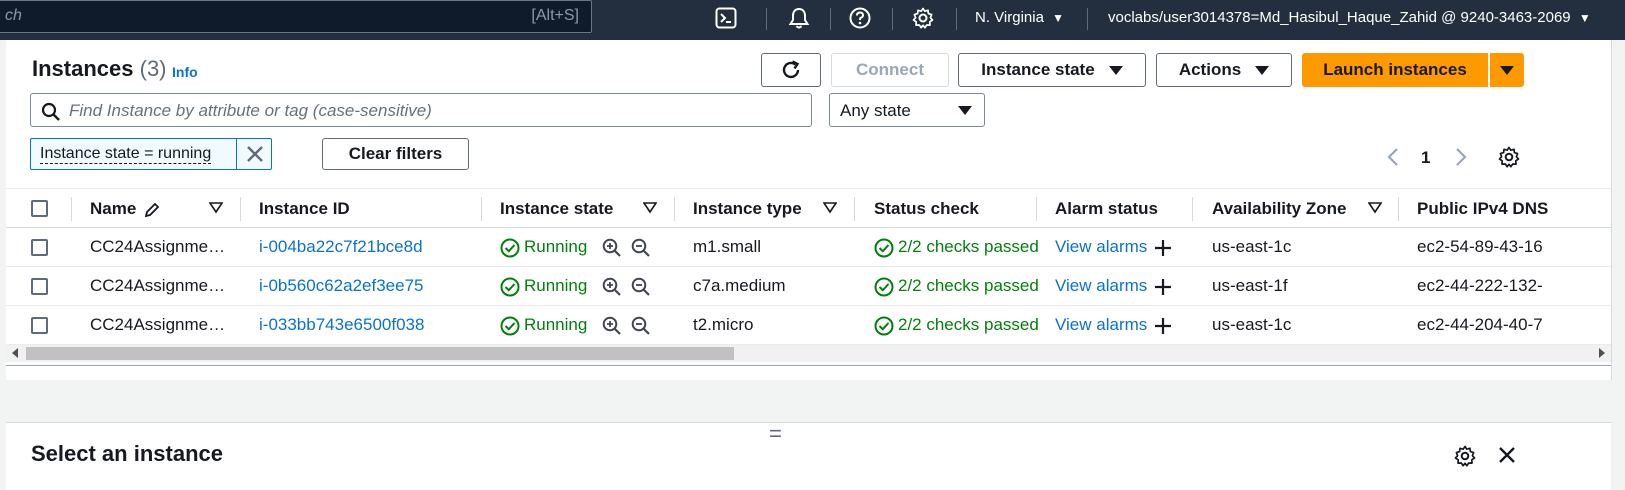 Image resolution: width=1625 pixels, height=490 pixels. I want to click on region-label: N. Virginia, so click(1009, 17).